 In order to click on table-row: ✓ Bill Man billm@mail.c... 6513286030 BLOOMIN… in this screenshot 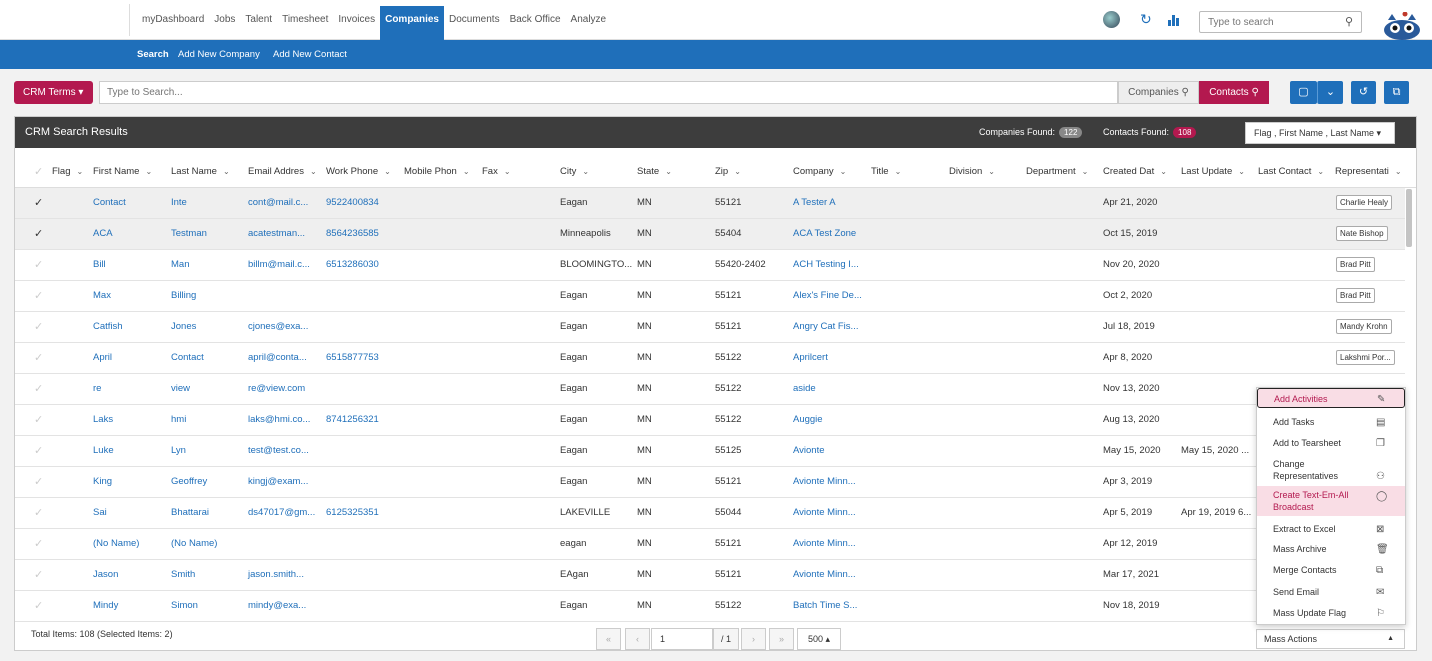, I will do `click(710, 265)`.